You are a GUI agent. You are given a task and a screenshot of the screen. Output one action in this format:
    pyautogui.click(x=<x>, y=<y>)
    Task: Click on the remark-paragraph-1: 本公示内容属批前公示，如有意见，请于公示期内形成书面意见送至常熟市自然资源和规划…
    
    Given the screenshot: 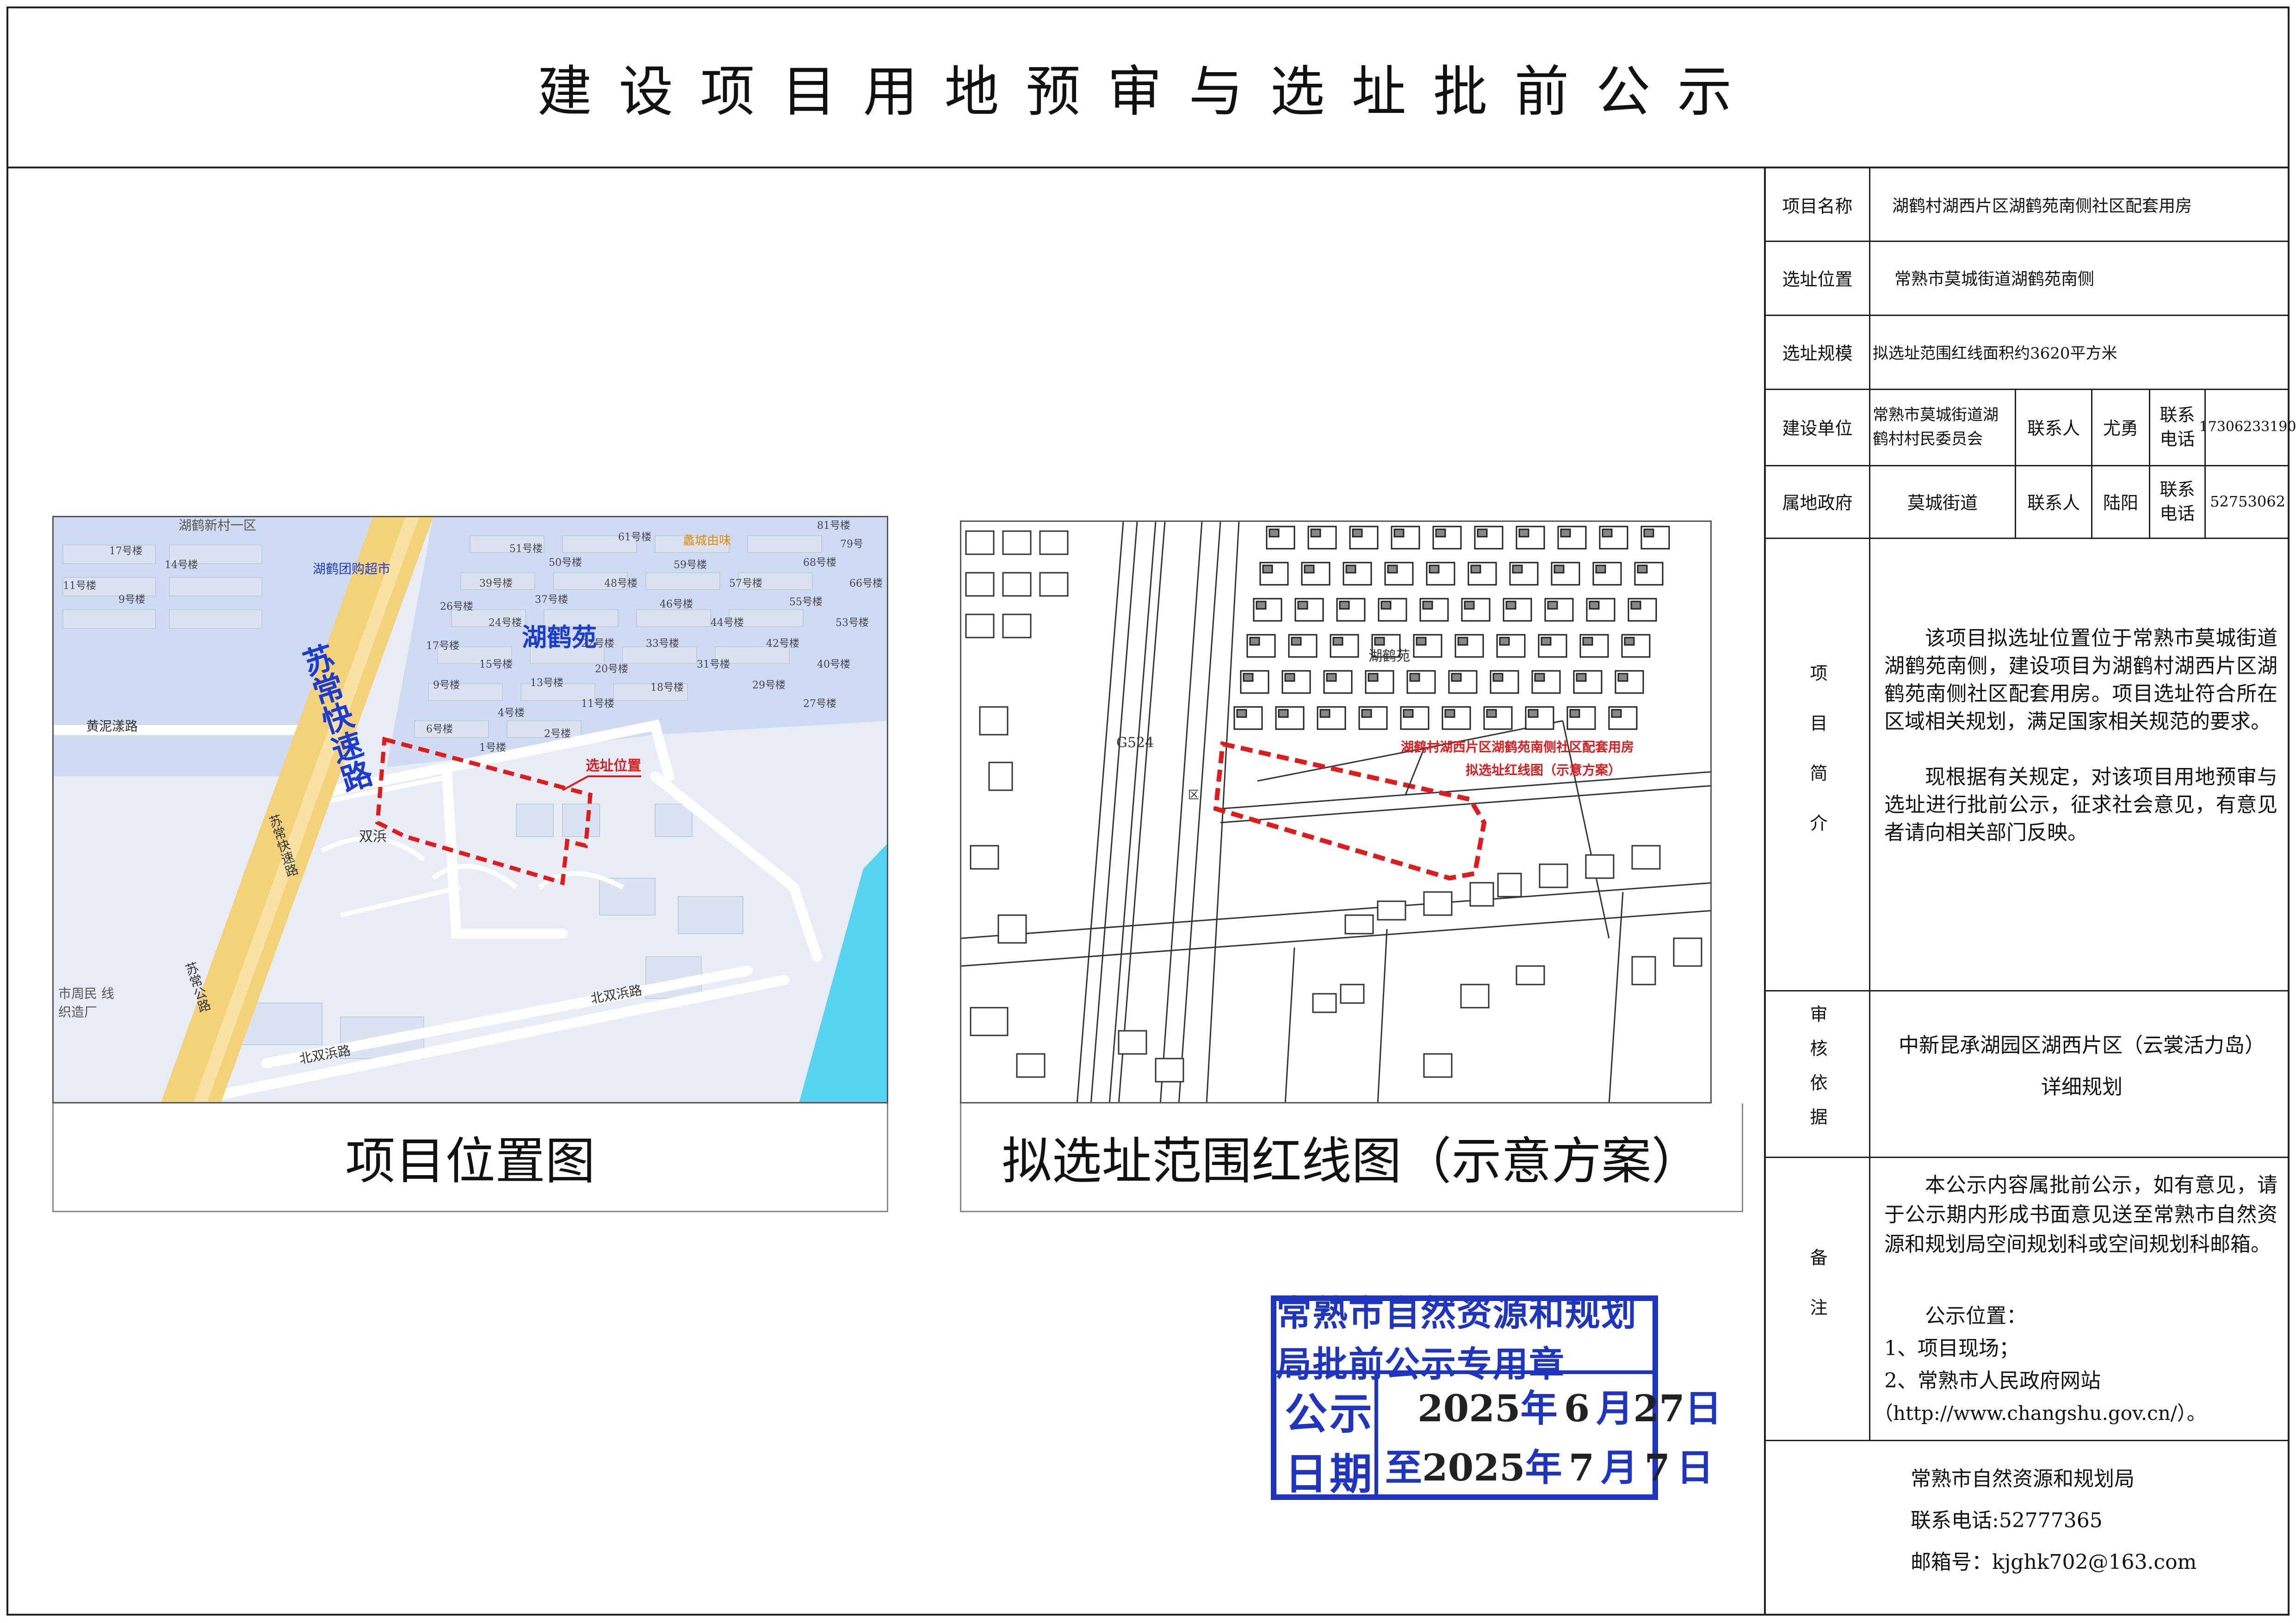 What is the action you would take?
    pyautogui.click(x=2080, y=1214)
    